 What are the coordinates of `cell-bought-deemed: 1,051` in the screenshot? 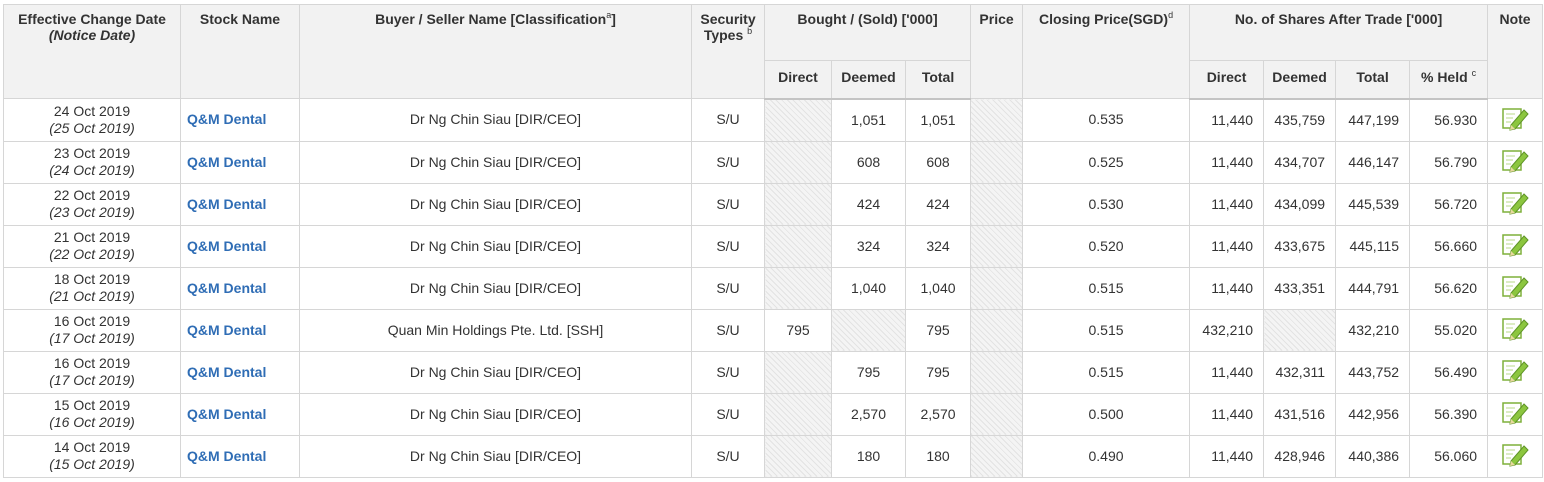 It's located at (868, 120).